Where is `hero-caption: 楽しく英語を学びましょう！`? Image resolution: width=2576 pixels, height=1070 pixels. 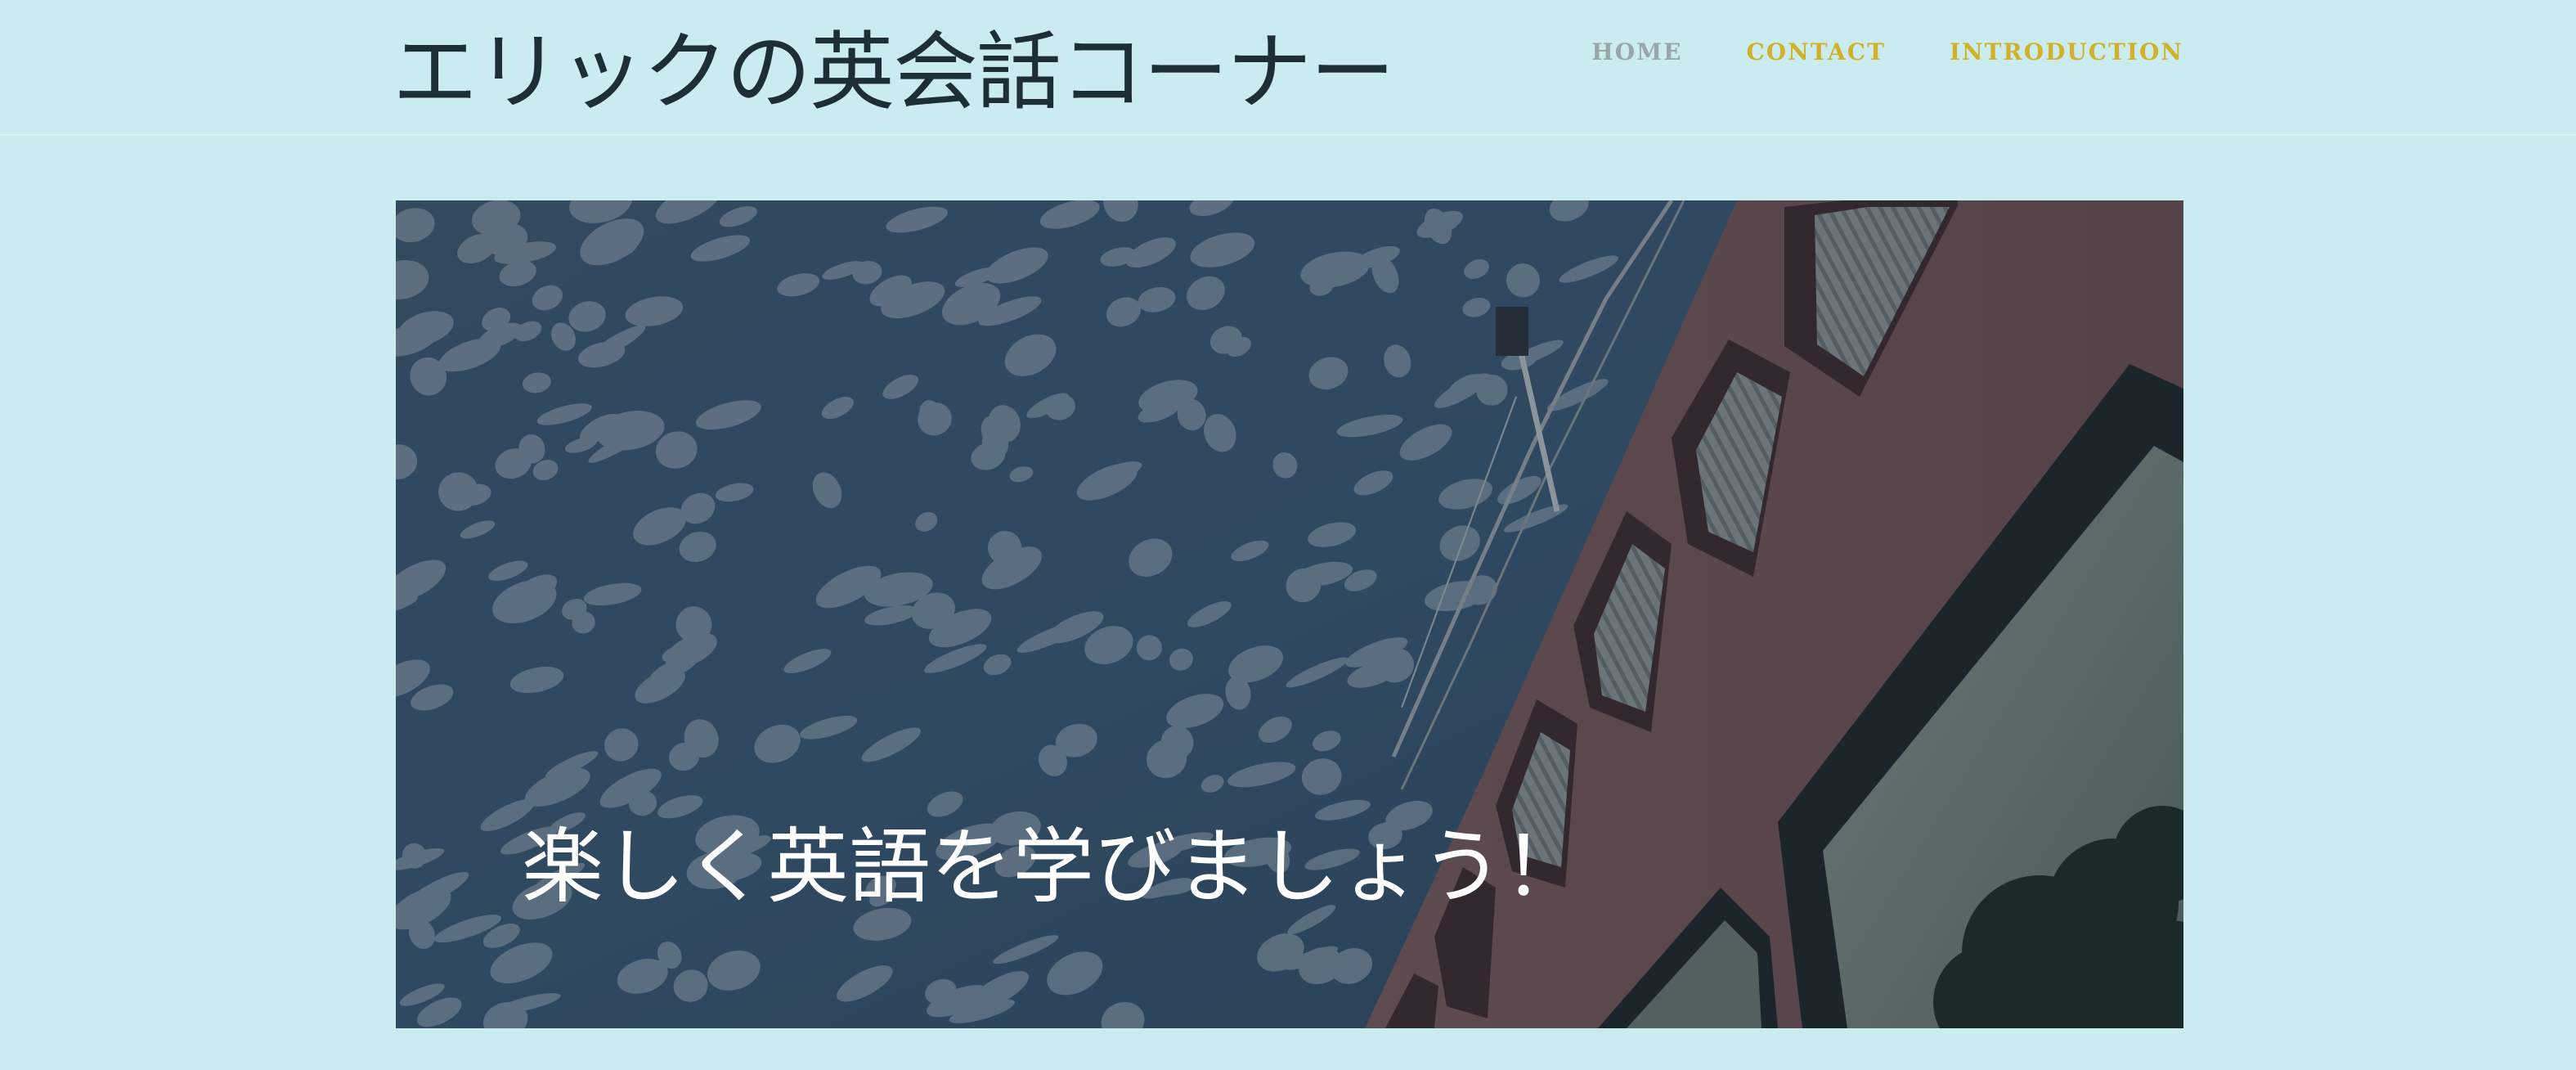
hero-caption: 楽しく英語を学びましょう！ is located at coordinates (1054, 867).